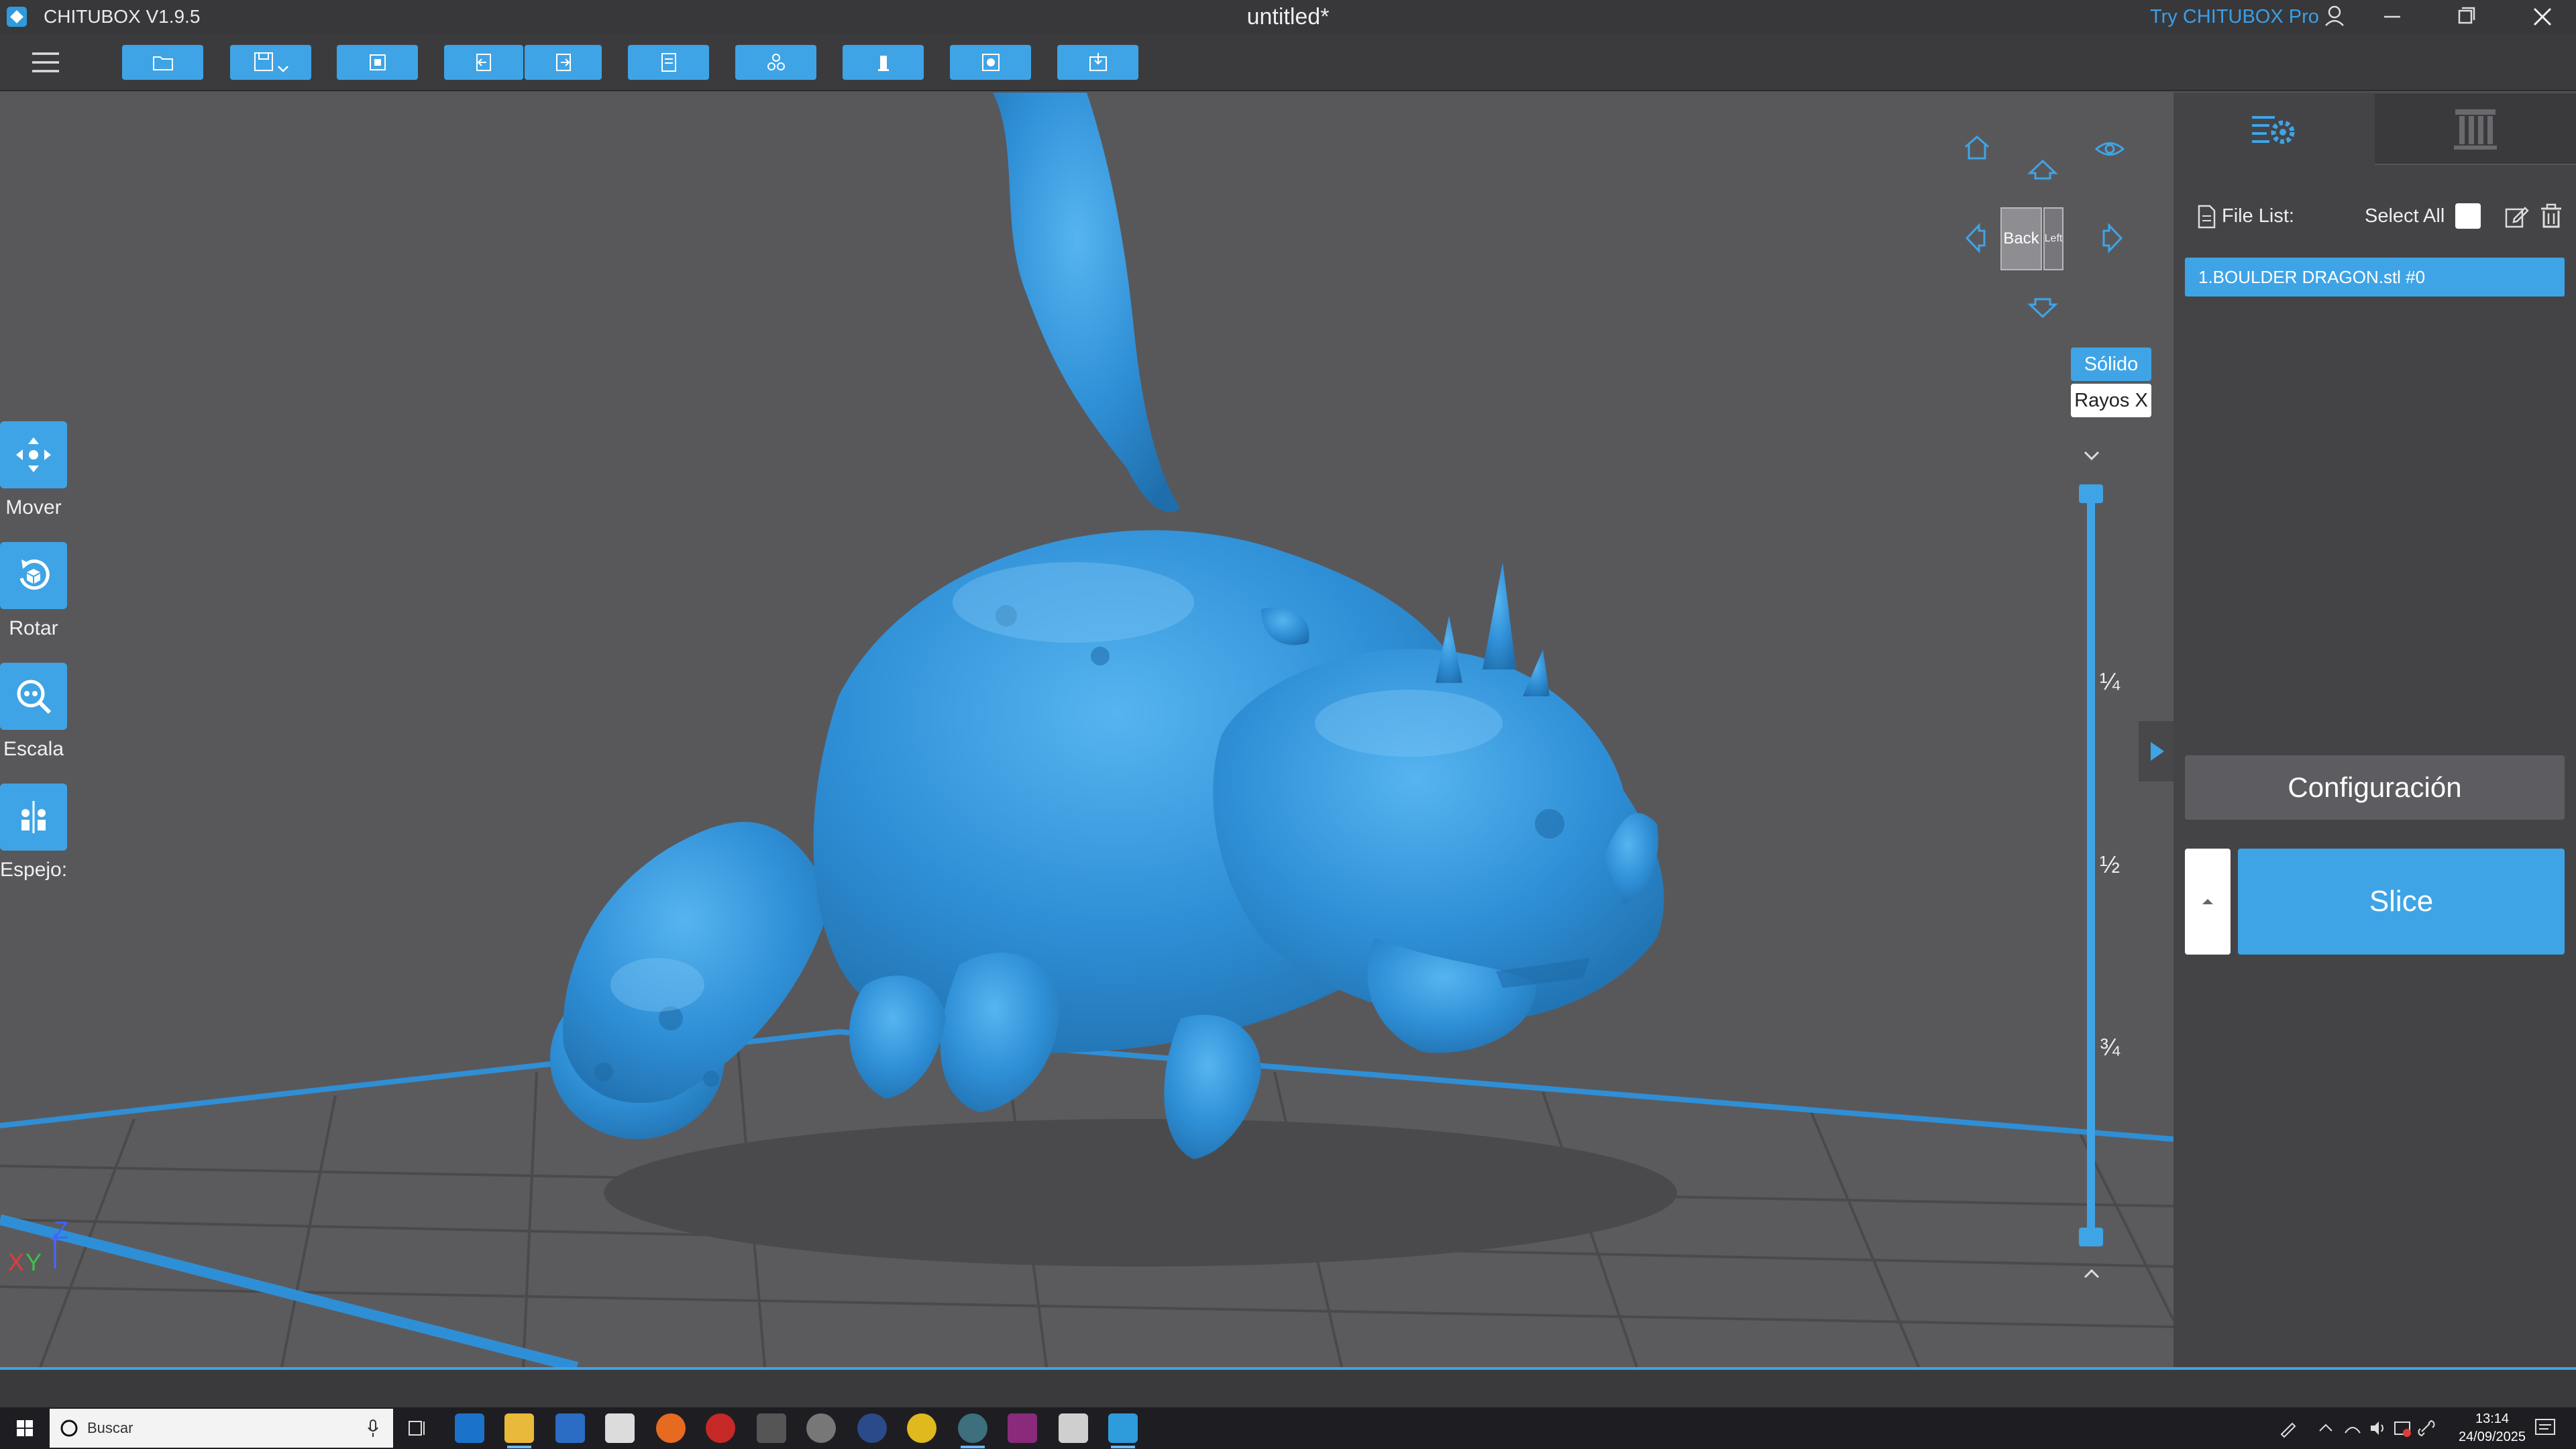 Image resolution: width=2576 pixels, height=1449 pixels. Describe the element at coordinates (2402, 1428) in the screenshot. I see `security-alert-icon` at that location.